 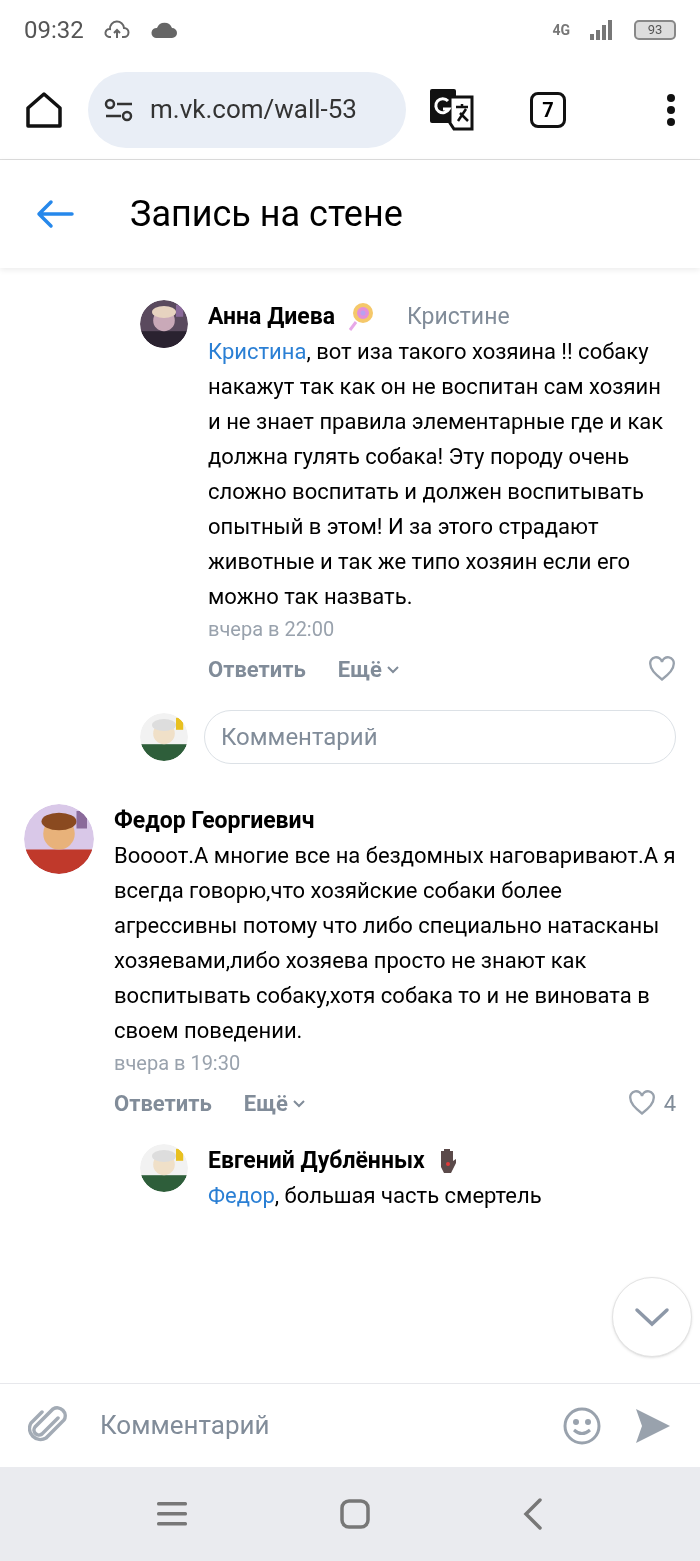 I want to click on author-name: Федор Георгиевич, so click(x=214, y=821).